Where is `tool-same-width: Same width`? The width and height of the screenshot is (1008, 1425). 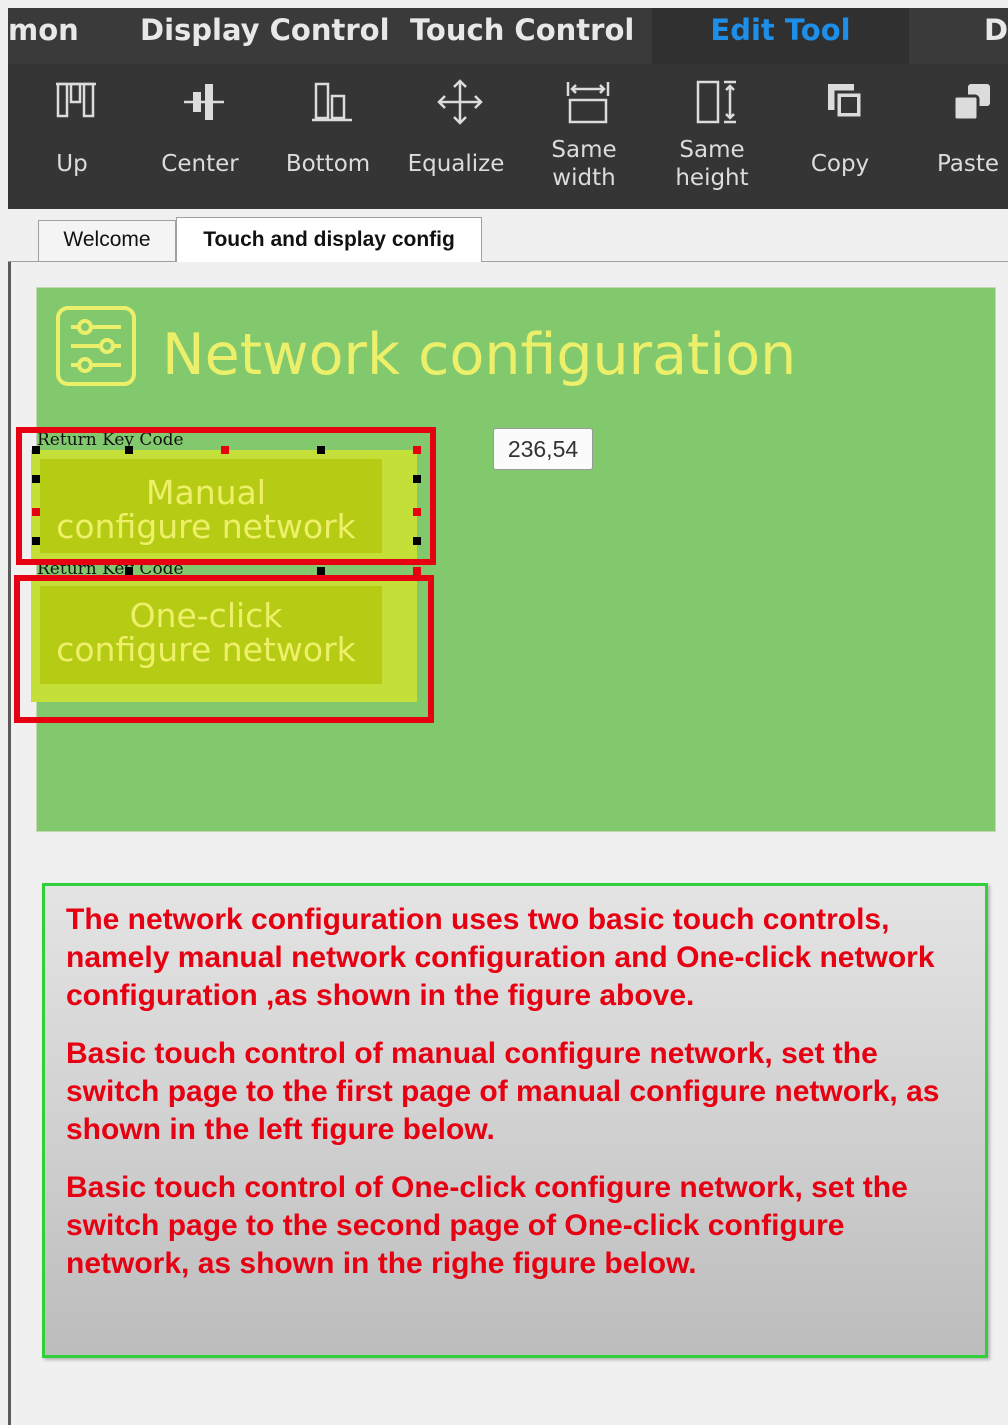 tool-same-width: Same width is located at coordinates (584, 136).